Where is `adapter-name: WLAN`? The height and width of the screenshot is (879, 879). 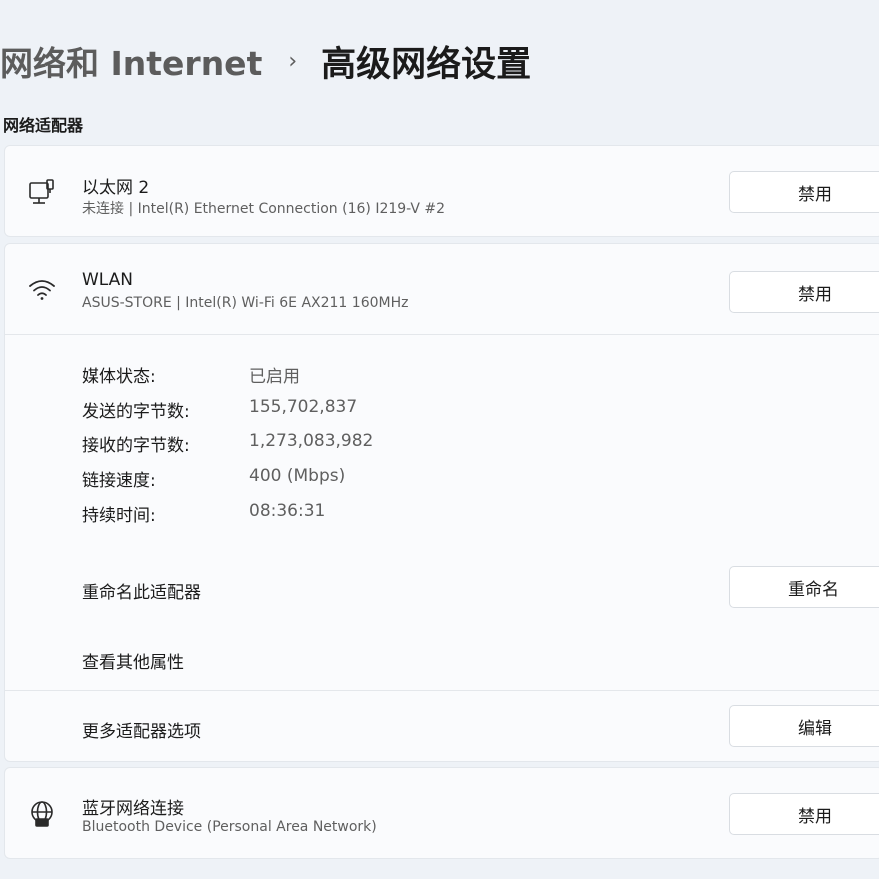
adapter-name: WLAN is located at coordinates (108, 280).